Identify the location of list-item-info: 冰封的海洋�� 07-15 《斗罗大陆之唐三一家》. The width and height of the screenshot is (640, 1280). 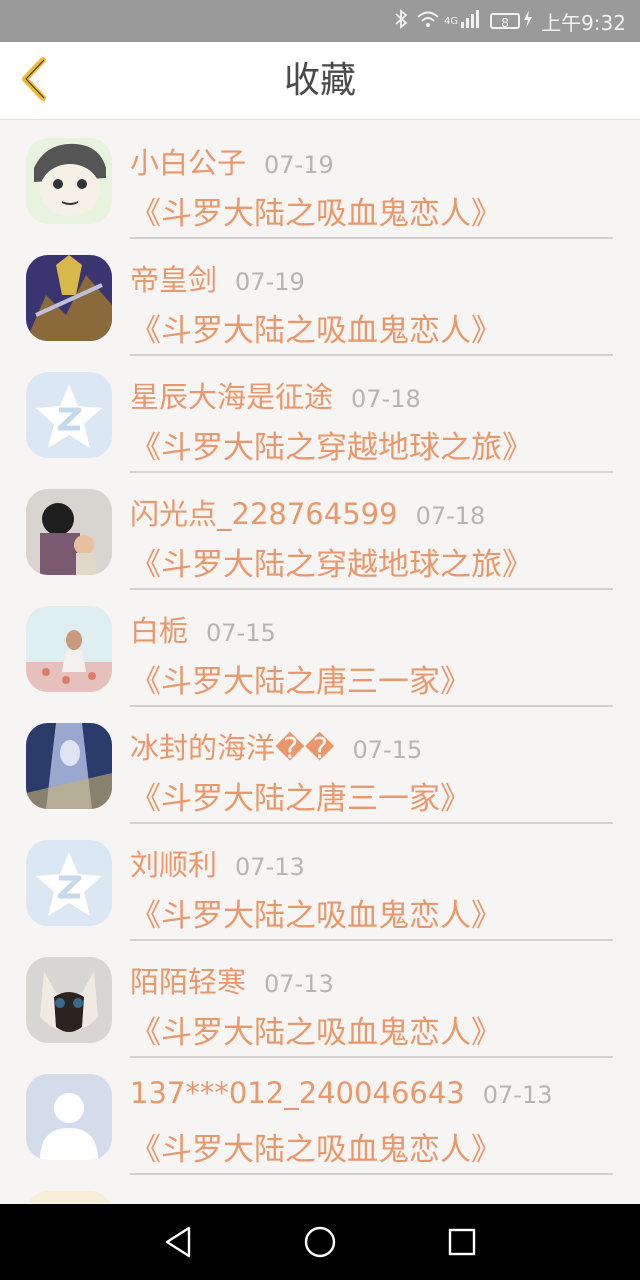
(371, 774).